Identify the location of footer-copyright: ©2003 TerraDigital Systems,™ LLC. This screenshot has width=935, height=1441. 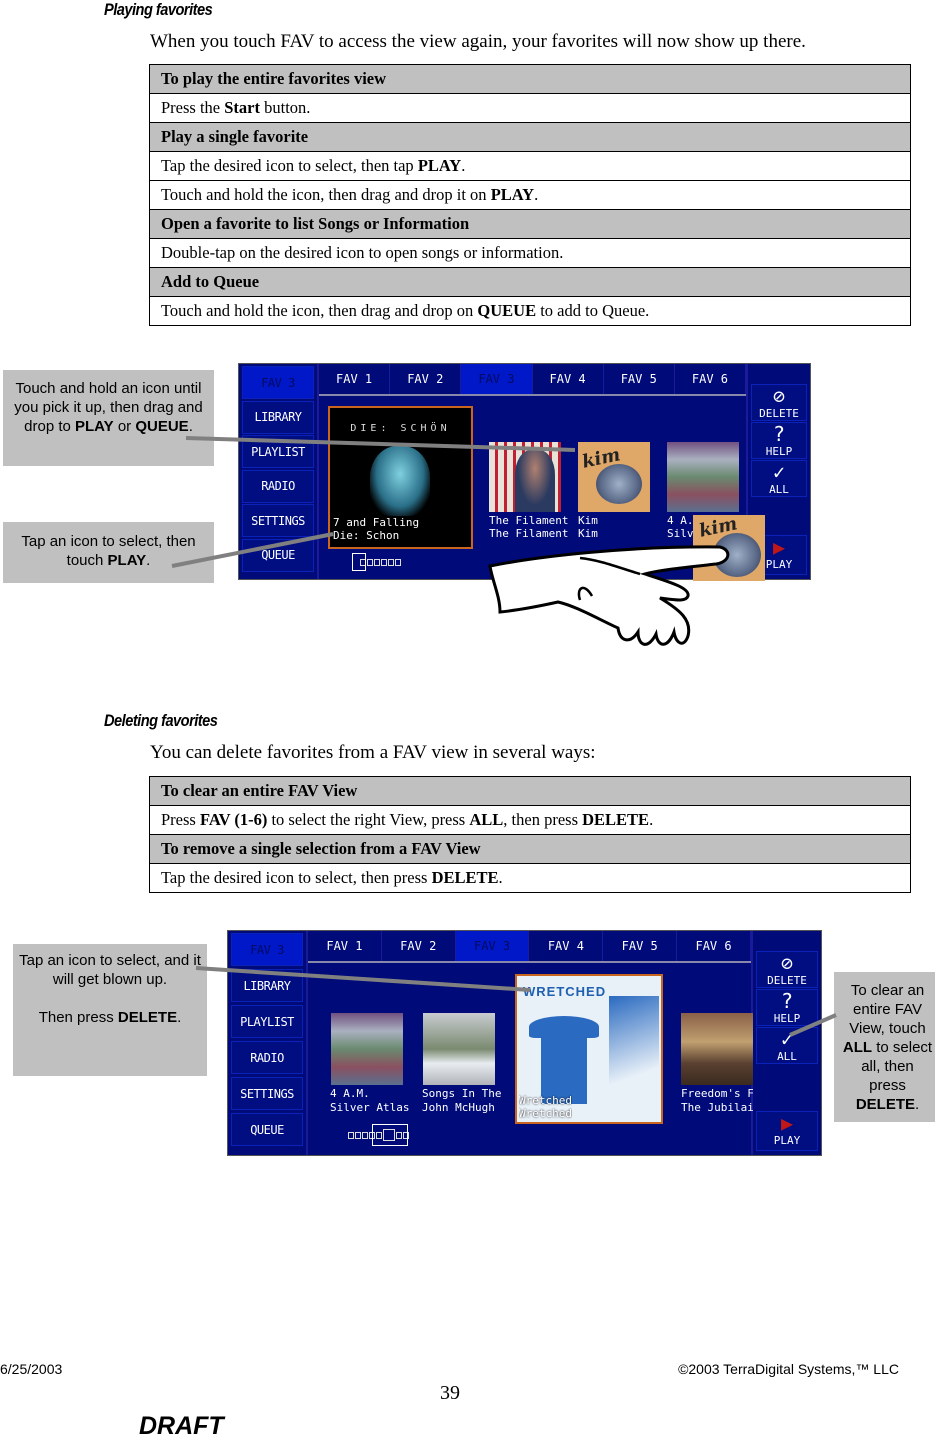
(788, 1369).